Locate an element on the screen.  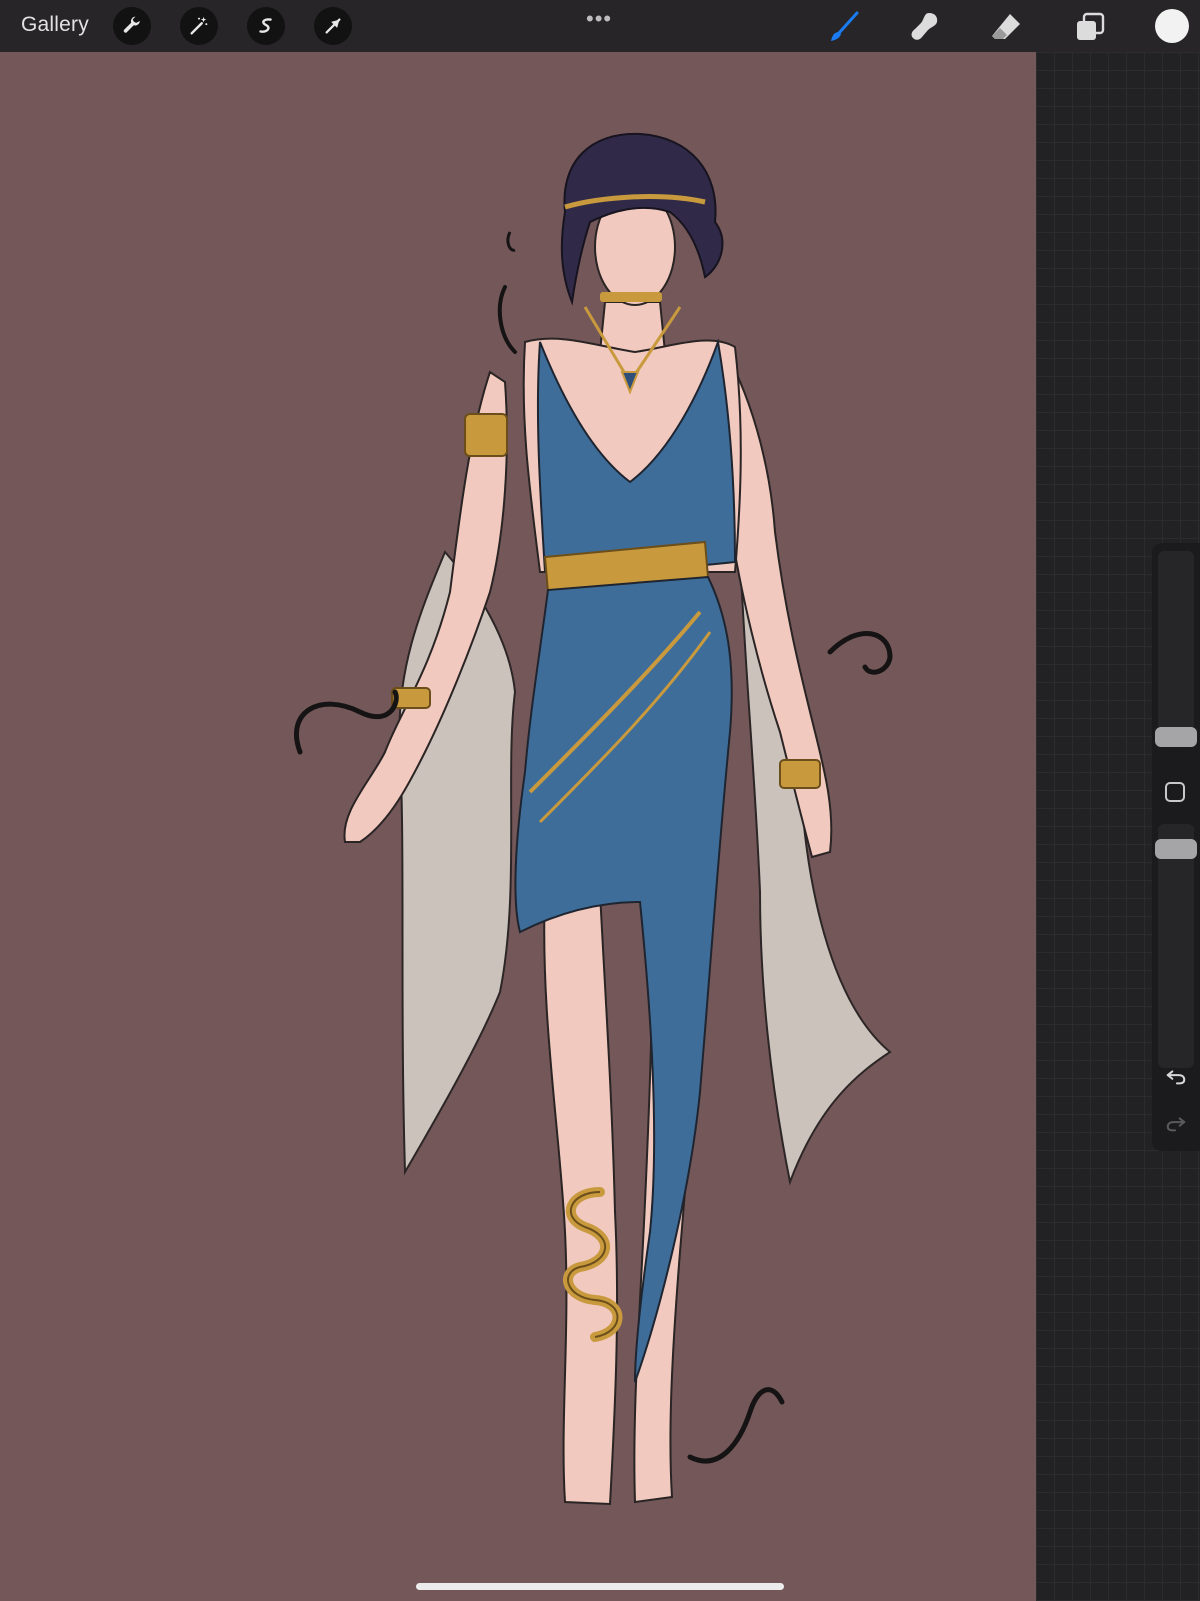
smudge-icon is located at coordinates (924, 26).